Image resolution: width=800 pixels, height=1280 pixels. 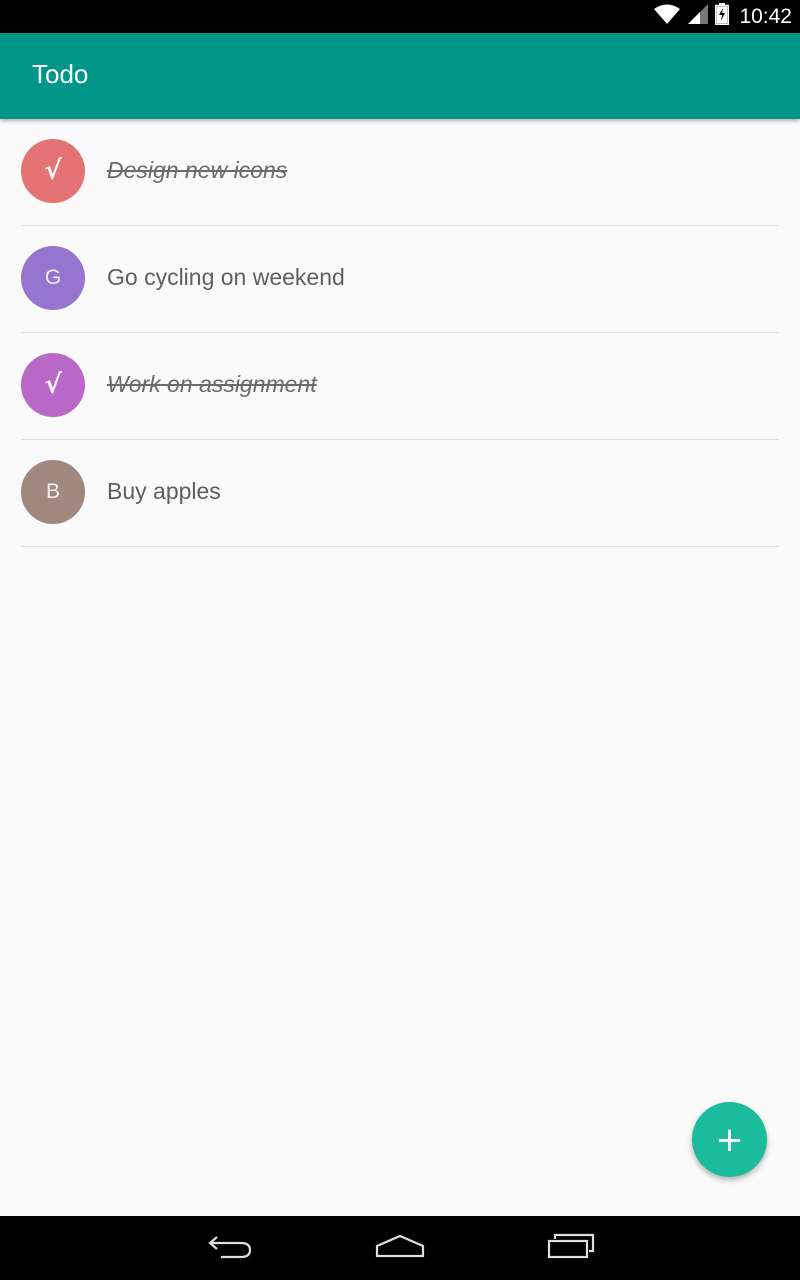 I want to click on status-time: 10:42, so click(x=765, y=16).